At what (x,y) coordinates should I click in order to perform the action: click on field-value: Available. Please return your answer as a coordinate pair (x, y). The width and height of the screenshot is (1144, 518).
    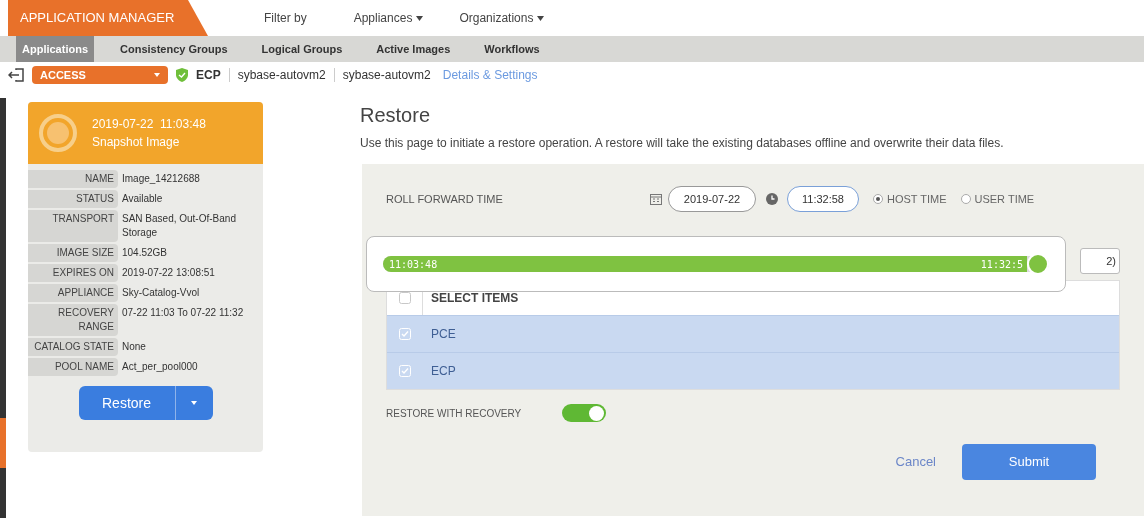
    Looking at the image, I should click on (142, 199).